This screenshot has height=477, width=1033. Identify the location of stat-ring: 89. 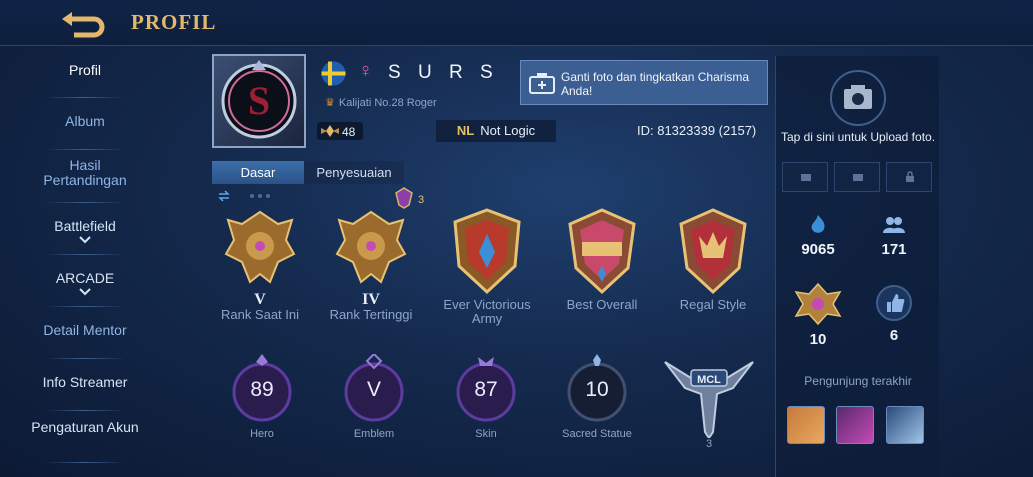
(262, 388).